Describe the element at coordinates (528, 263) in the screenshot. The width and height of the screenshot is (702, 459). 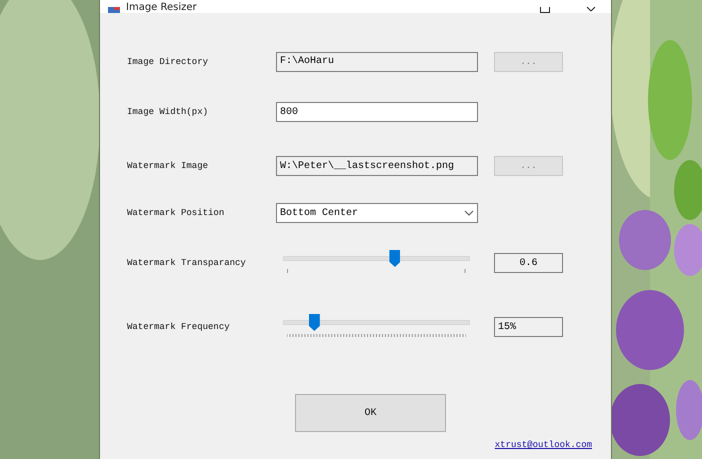
I see `value-field: 0.6` at that location.